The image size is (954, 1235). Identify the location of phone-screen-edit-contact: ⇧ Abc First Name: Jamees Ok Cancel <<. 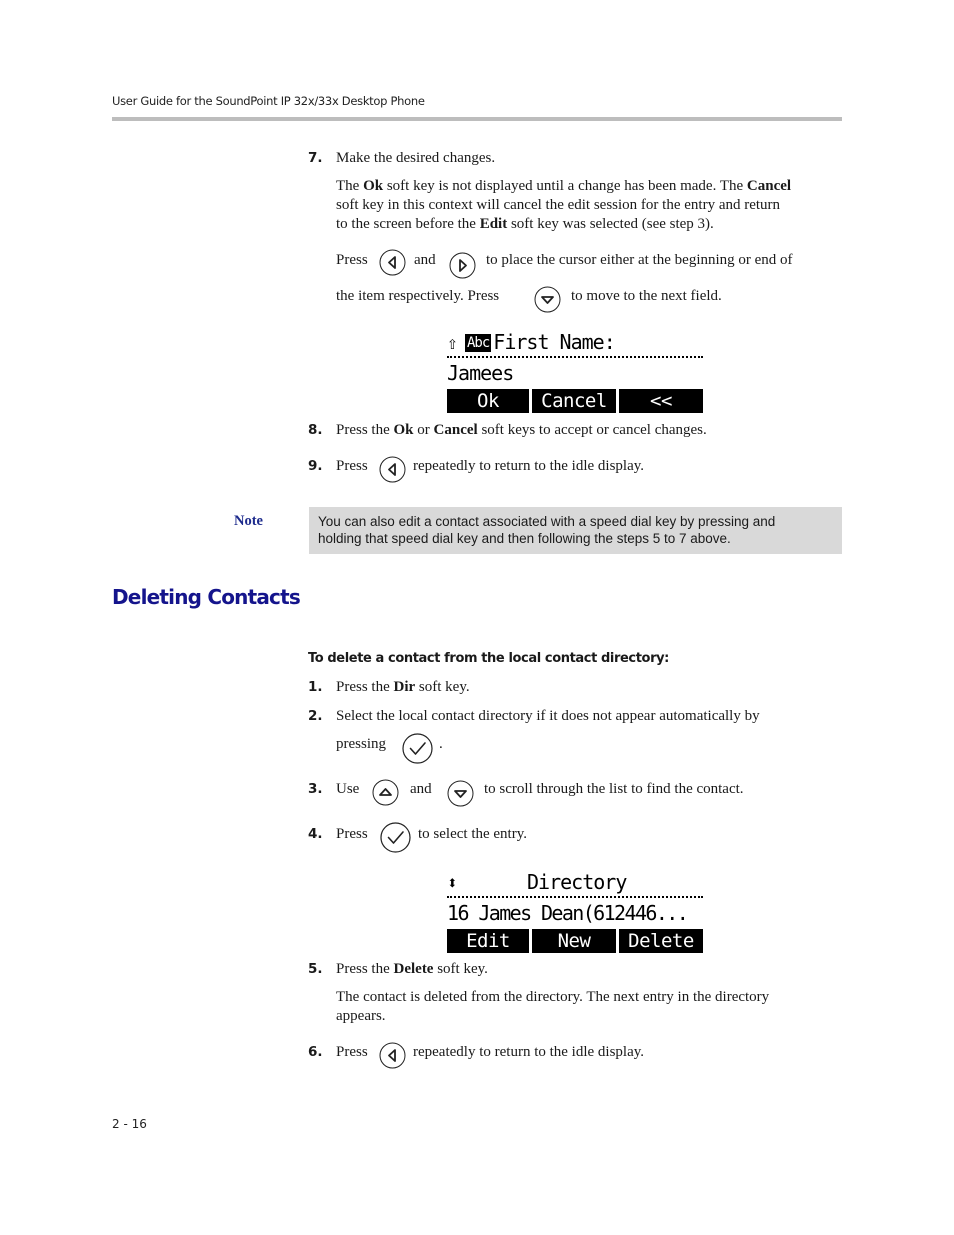
(575, 371).